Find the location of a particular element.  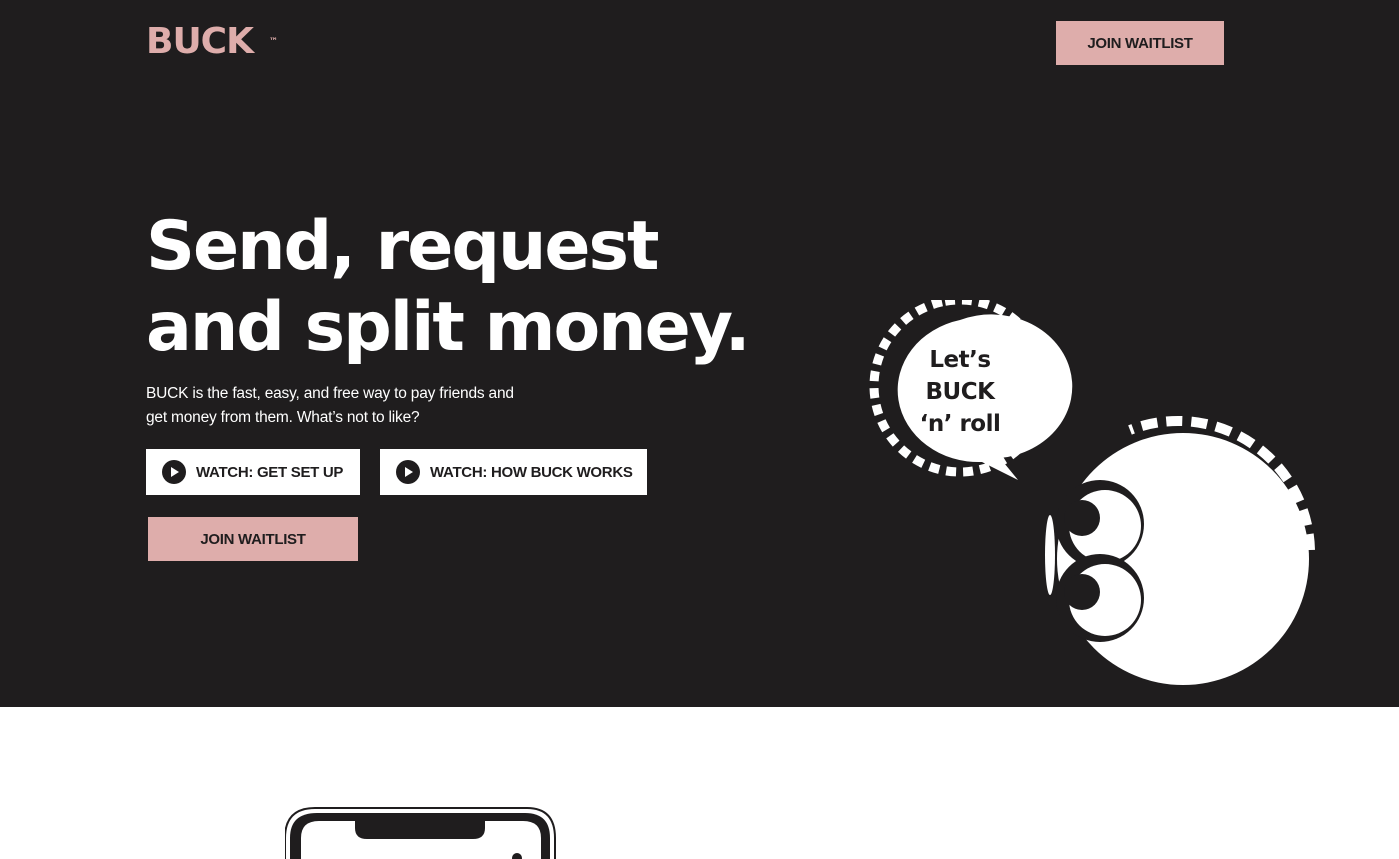

nav-join-waitlist-button: JOIN WAITLIST is located at coordinates (1140, 43).